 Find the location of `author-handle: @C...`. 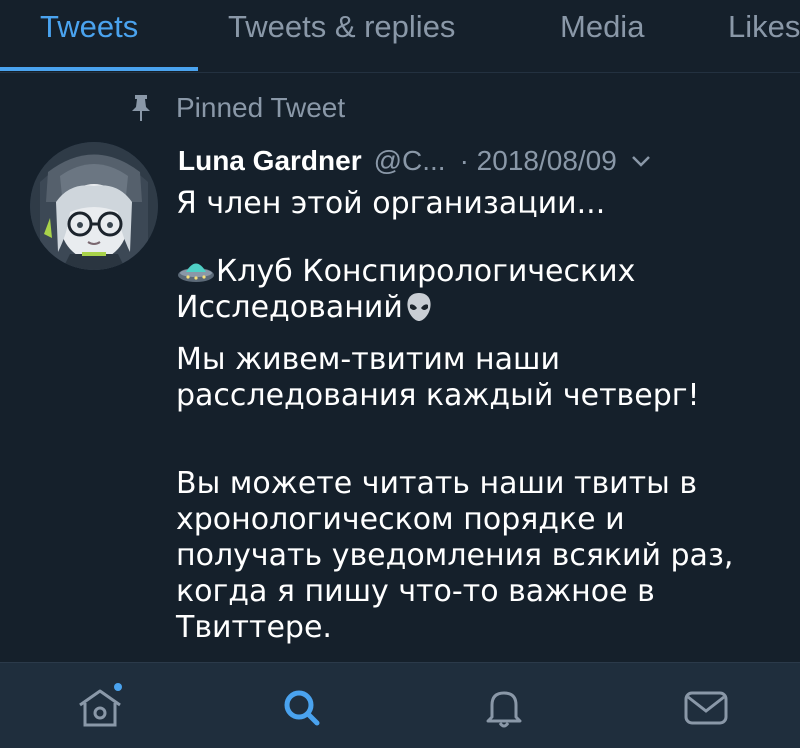

author-handle: @C... is located at coordinates (410, 161).